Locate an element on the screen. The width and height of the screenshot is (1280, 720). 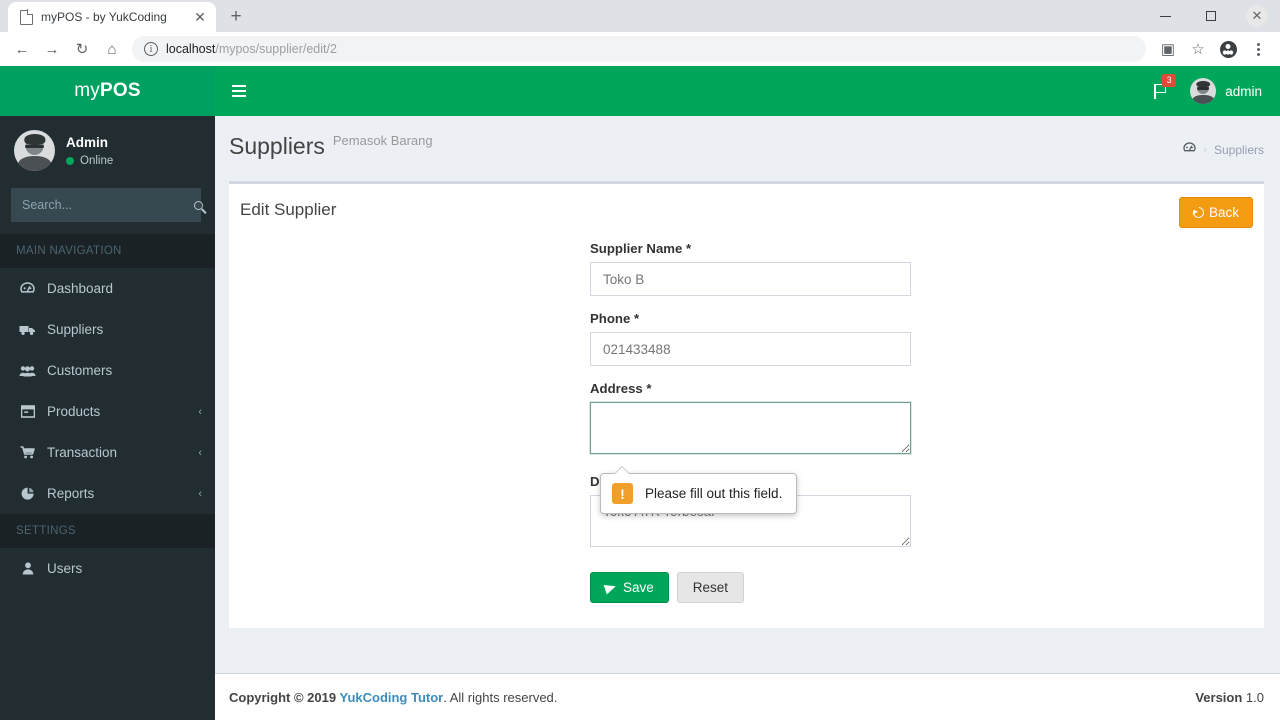
box-icon is located at coordinates (27, 411).